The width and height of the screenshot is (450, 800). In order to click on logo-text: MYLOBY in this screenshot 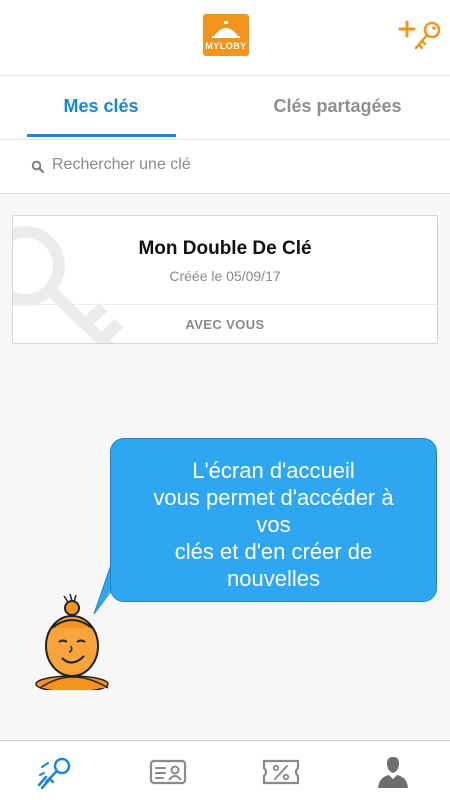, I will do `click(226, 46)`.